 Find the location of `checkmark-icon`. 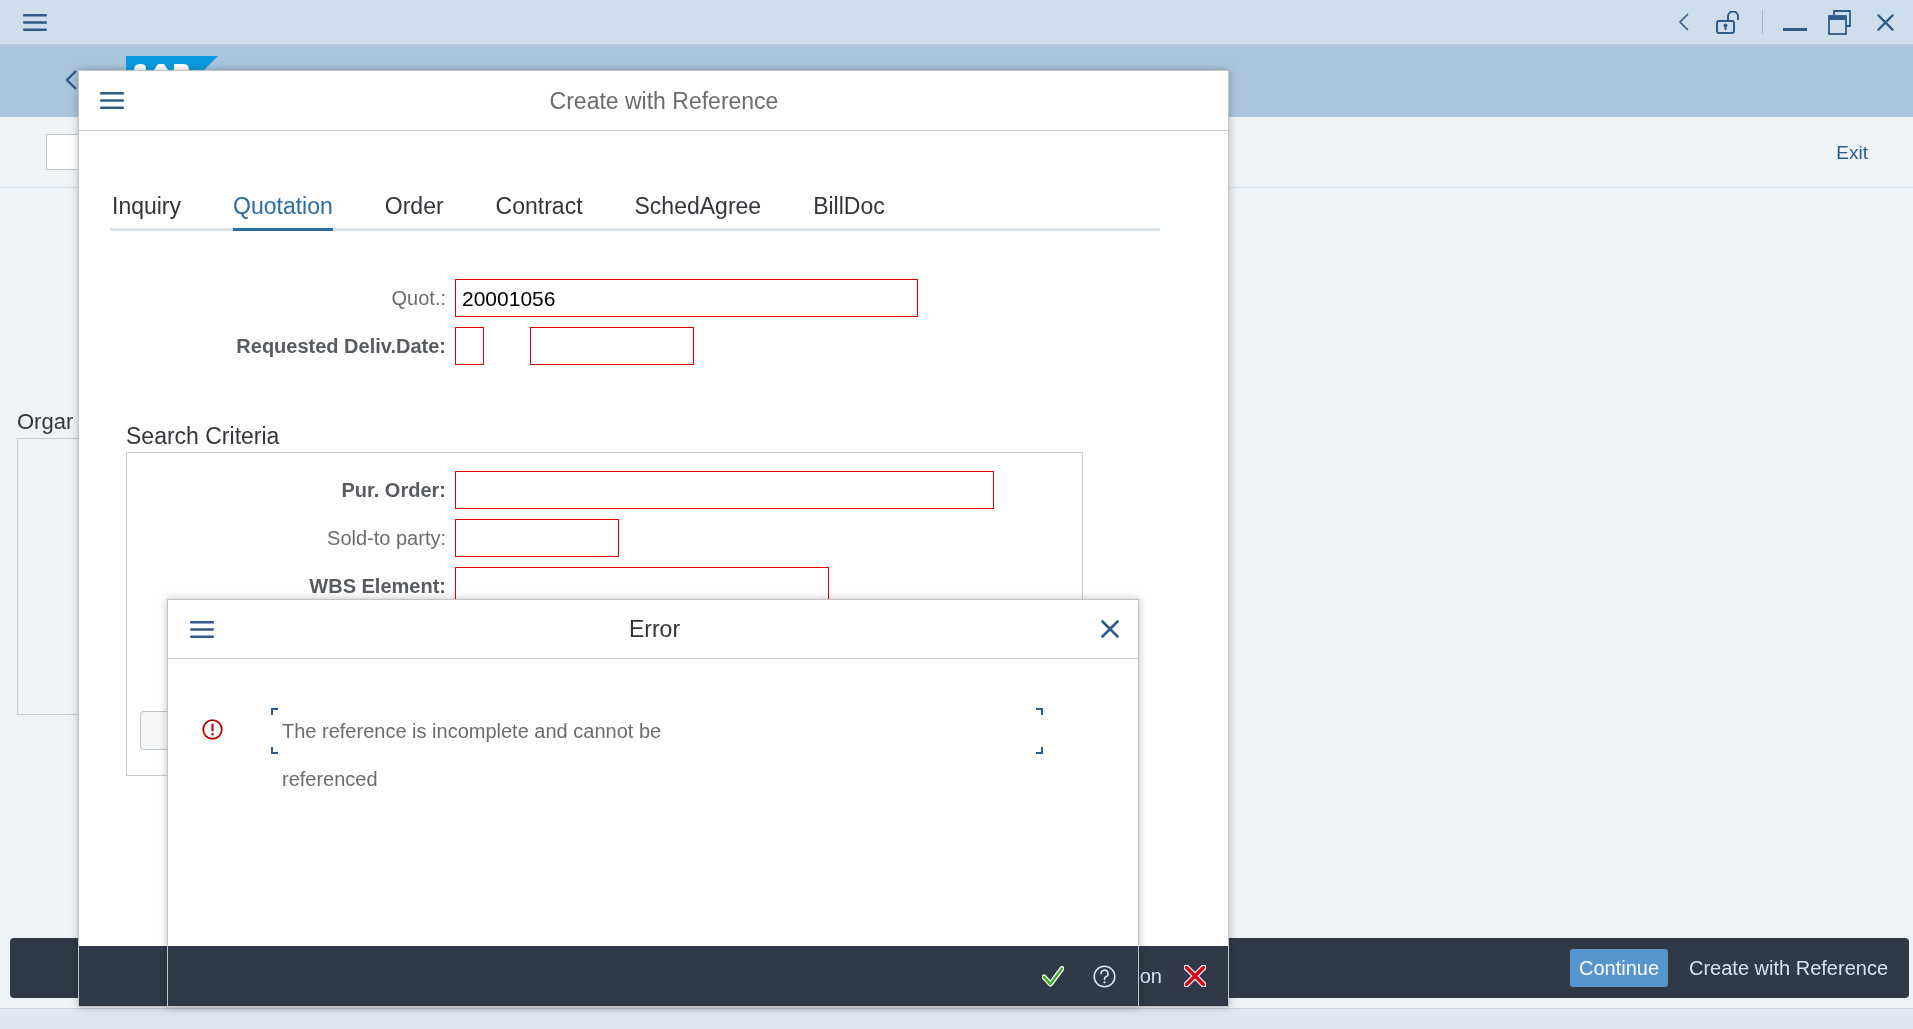

checkmark-icon is located at coordinates (1053, 976).